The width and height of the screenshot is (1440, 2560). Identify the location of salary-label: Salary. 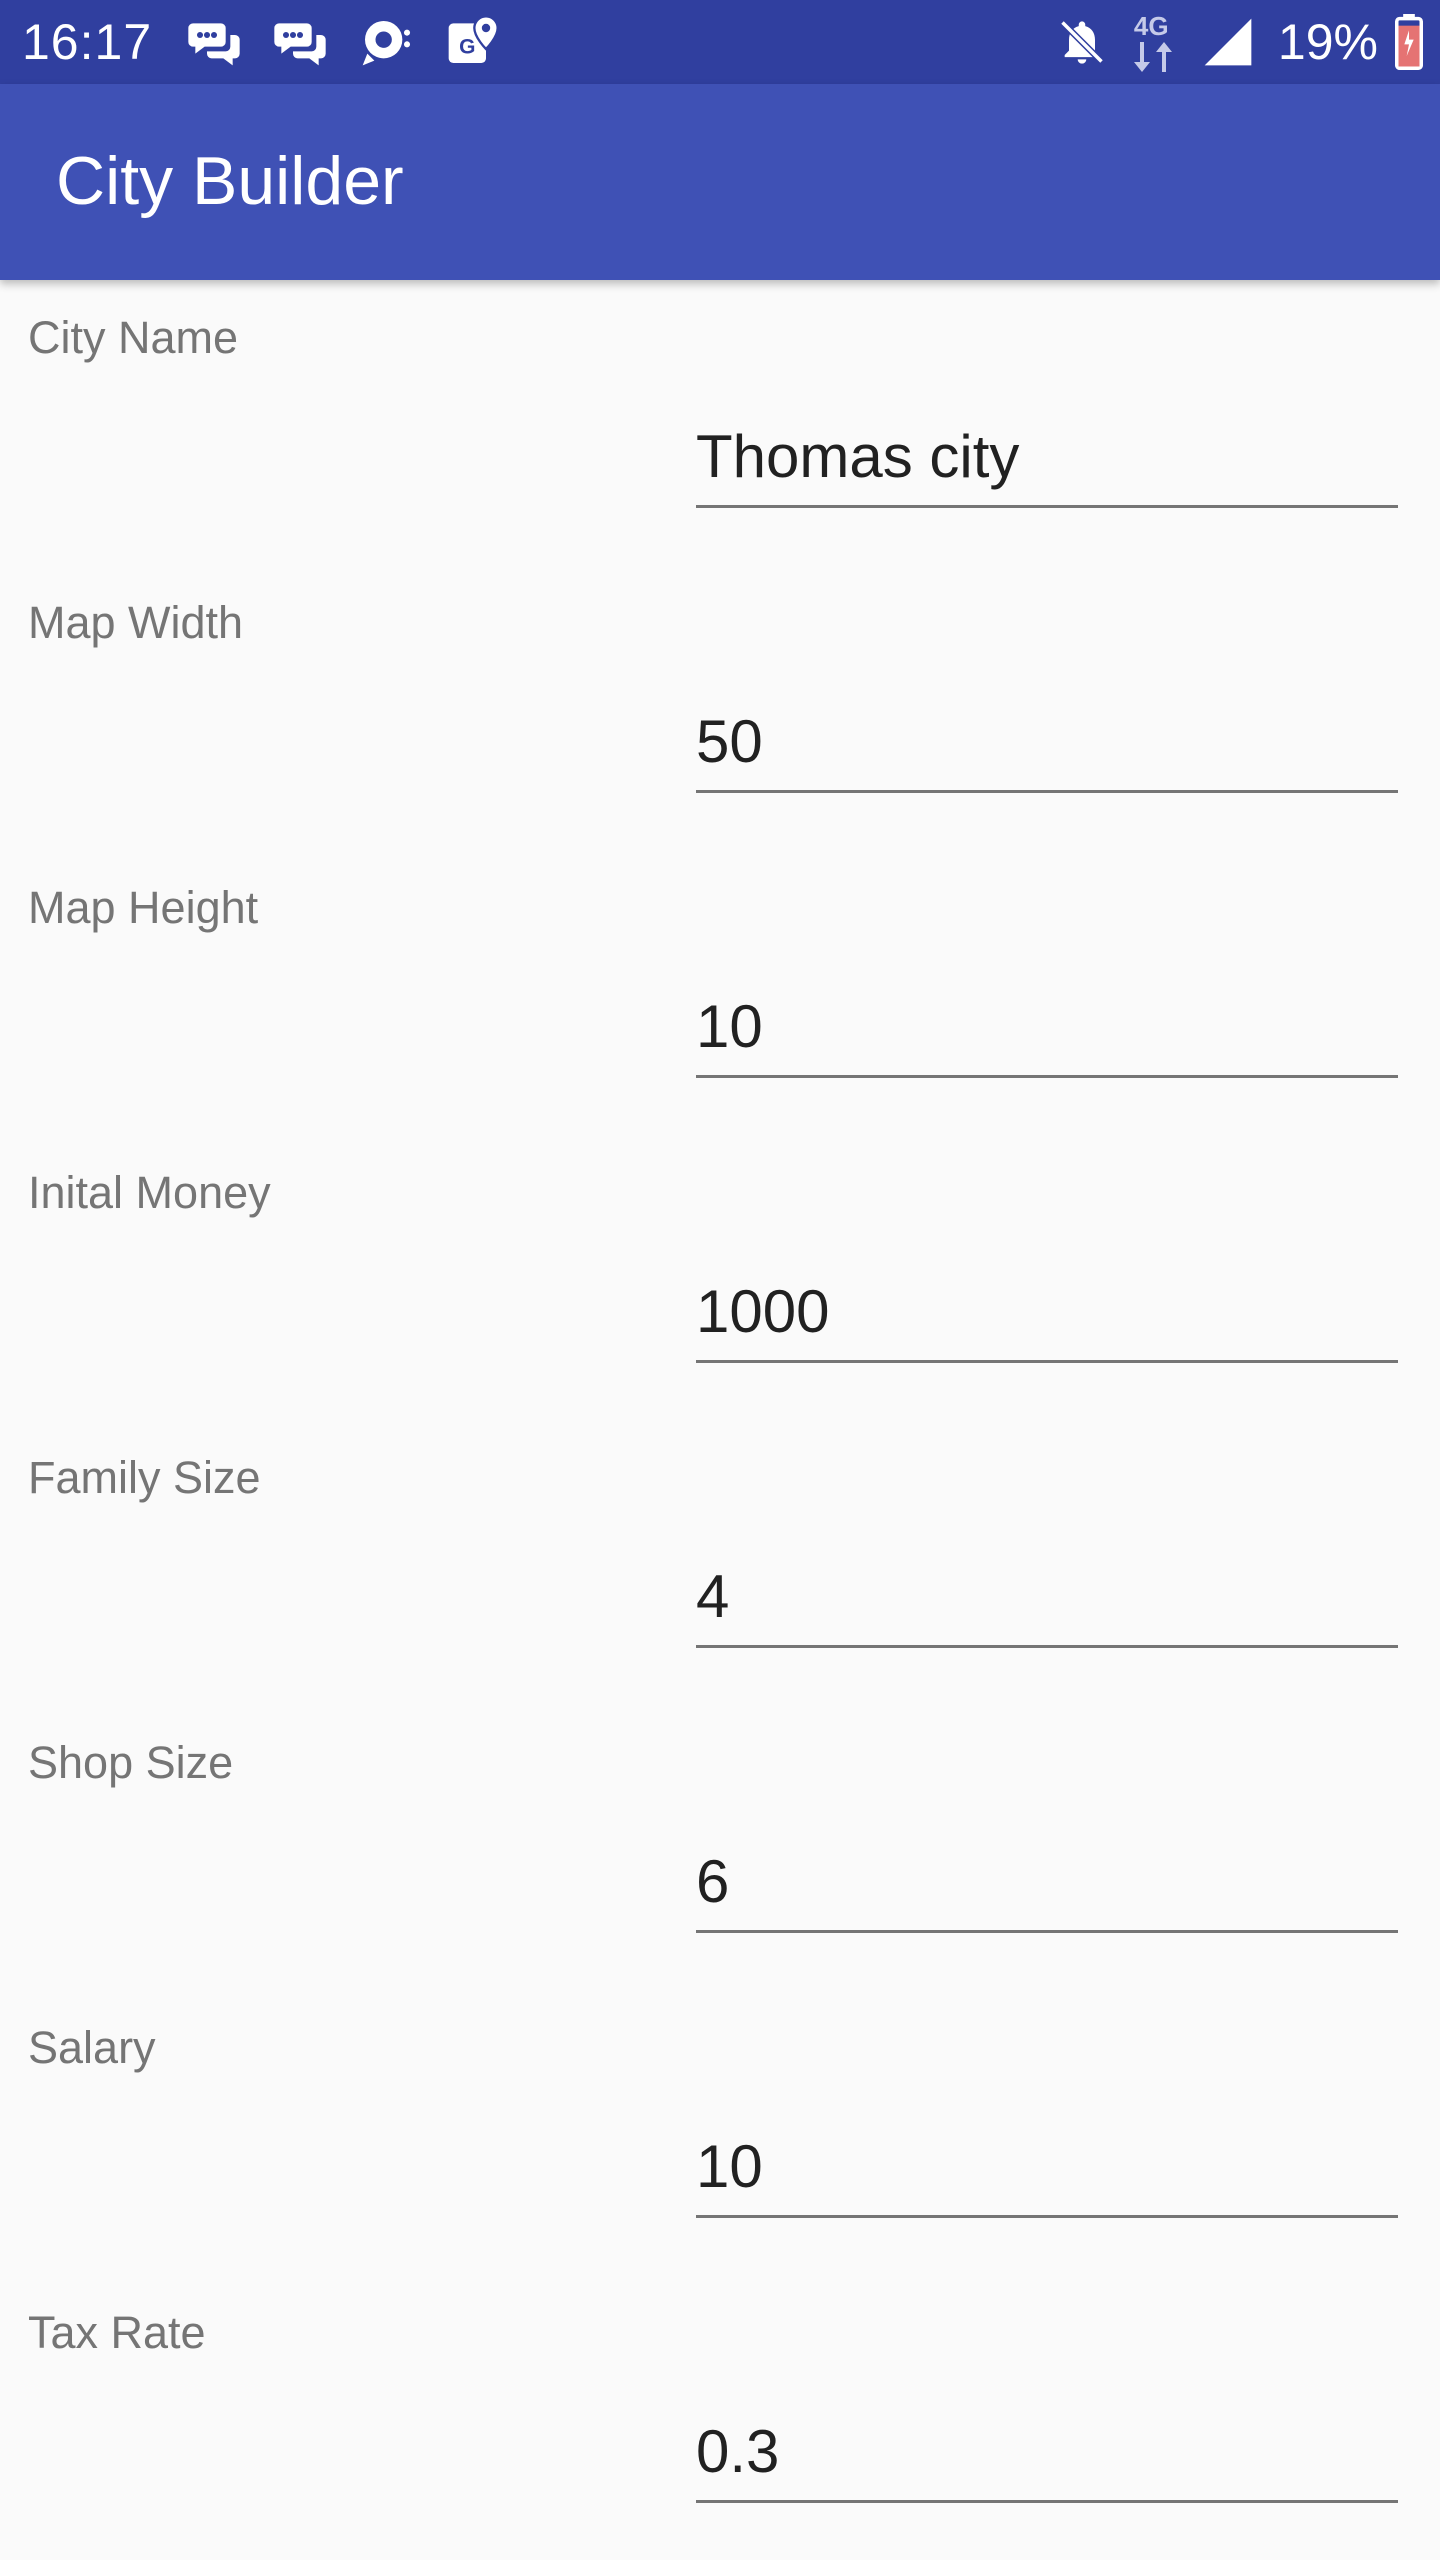
(92, 2047).